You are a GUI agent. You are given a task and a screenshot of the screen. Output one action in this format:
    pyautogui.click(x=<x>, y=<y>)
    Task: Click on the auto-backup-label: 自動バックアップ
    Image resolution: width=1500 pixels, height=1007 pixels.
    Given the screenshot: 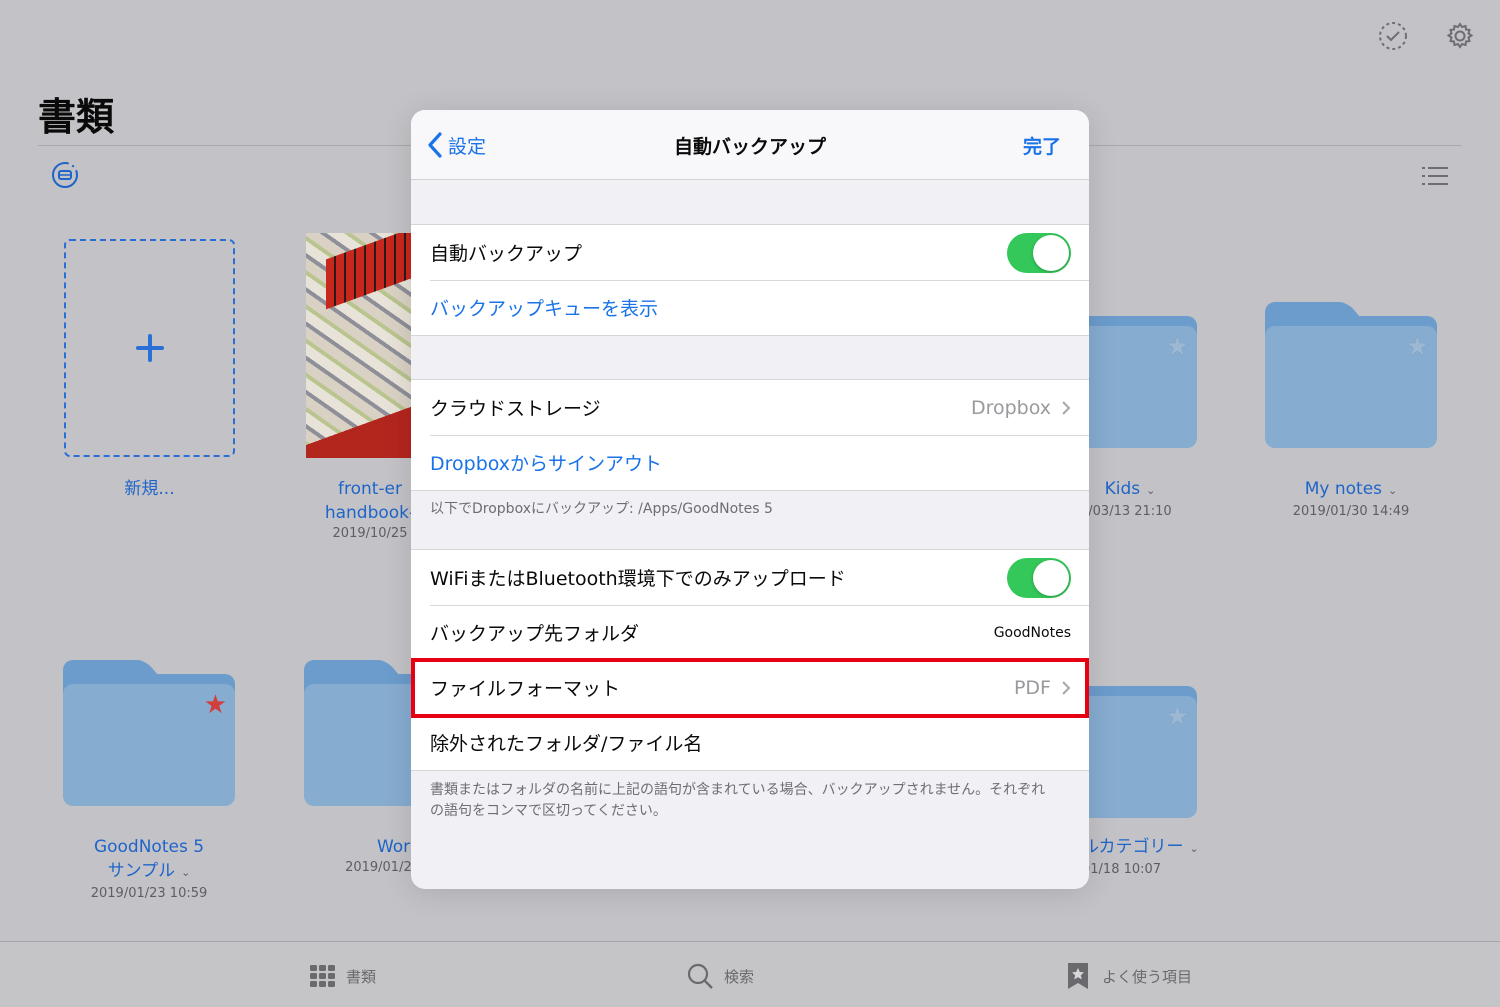 What is the action you would take?
    pyautogui.click(x=506, y=254)
    